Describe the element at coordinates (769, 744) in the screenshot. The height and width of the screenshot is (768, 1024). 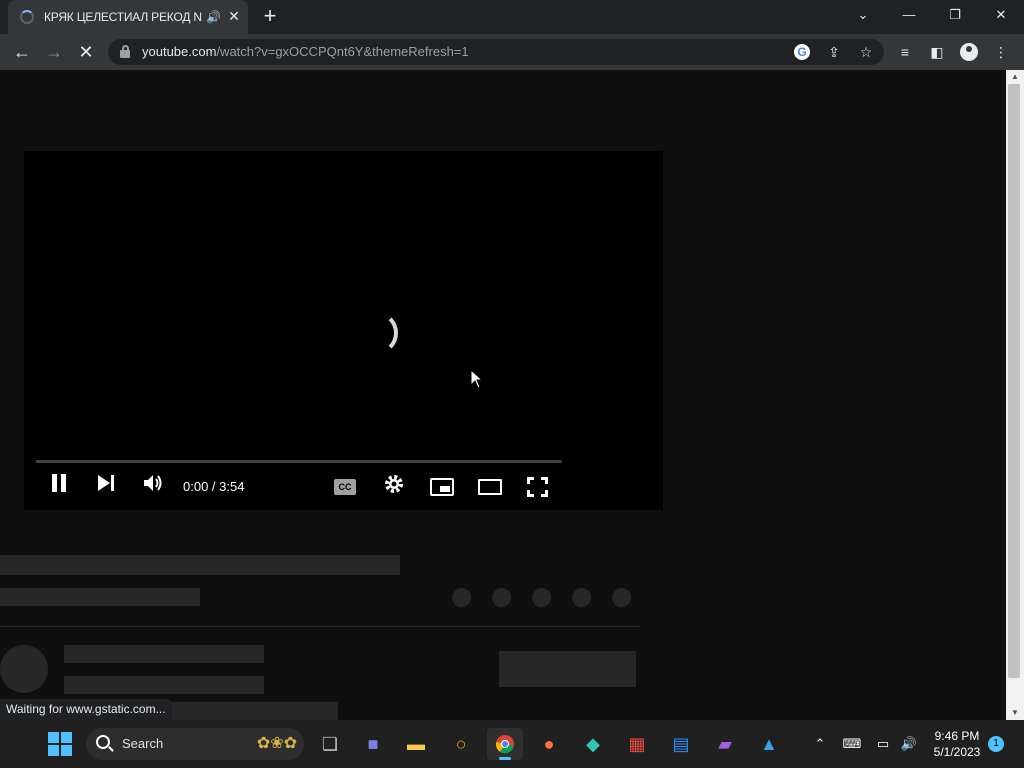
I see `photos-icon: ▲` at that location.